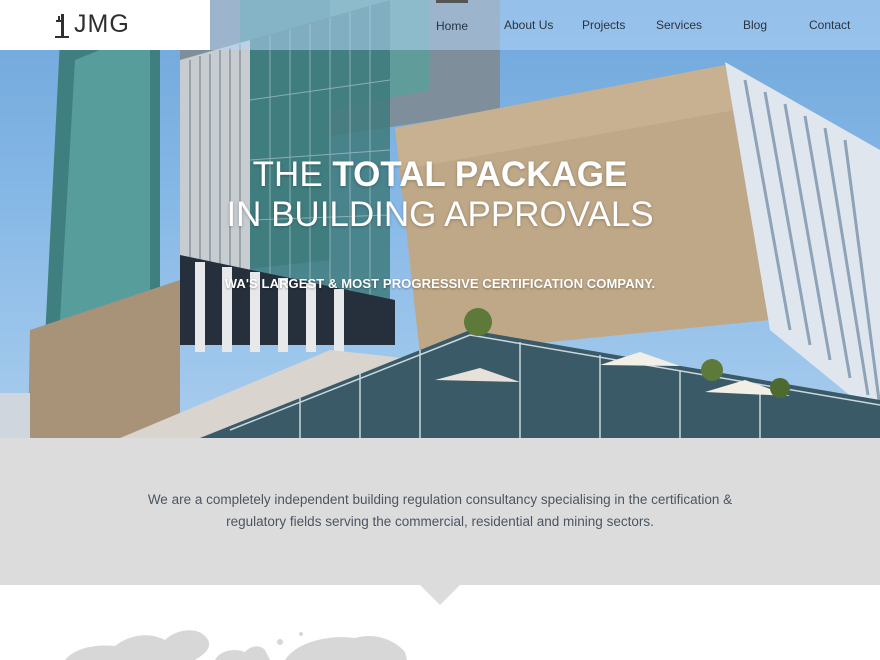 This screenshot has height=660, width=880. Describe the element at coordinates (679, 25) in the screenshot. I see `nav-item-services: Services` at that location.